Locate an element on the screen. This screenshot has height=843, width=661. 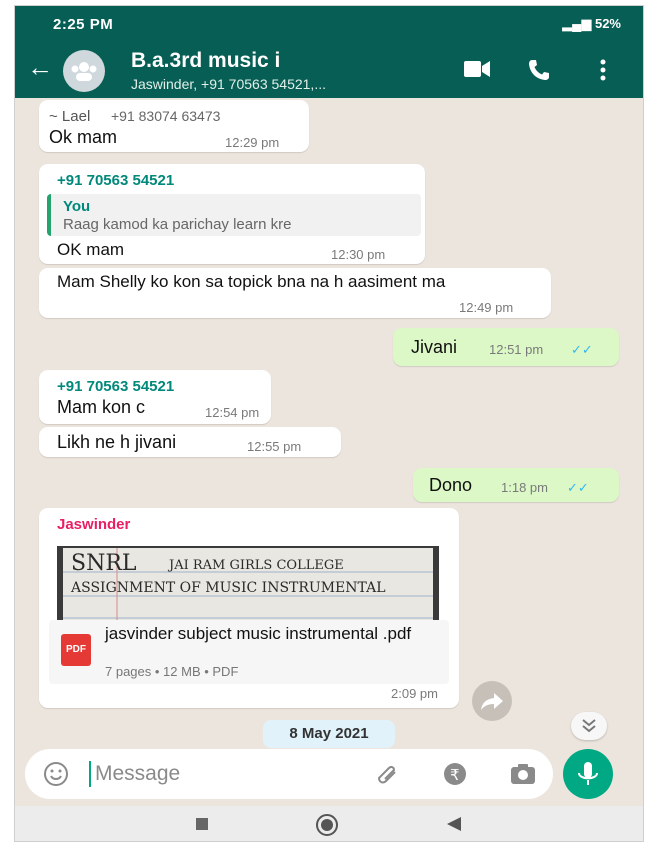
message-time: 12:51 pm is located at coordinates (516, 349).